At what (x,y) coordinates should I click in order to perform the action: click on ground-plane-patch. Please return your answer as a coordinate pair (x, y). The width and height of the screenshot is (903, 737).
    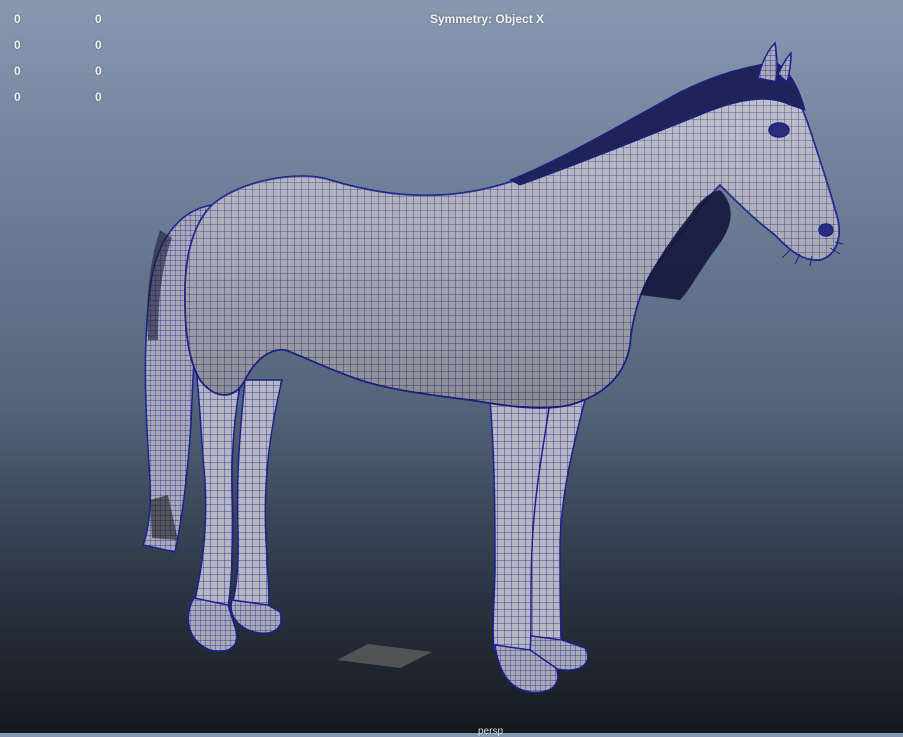
    Looking at the image, I should click on (384, 656).